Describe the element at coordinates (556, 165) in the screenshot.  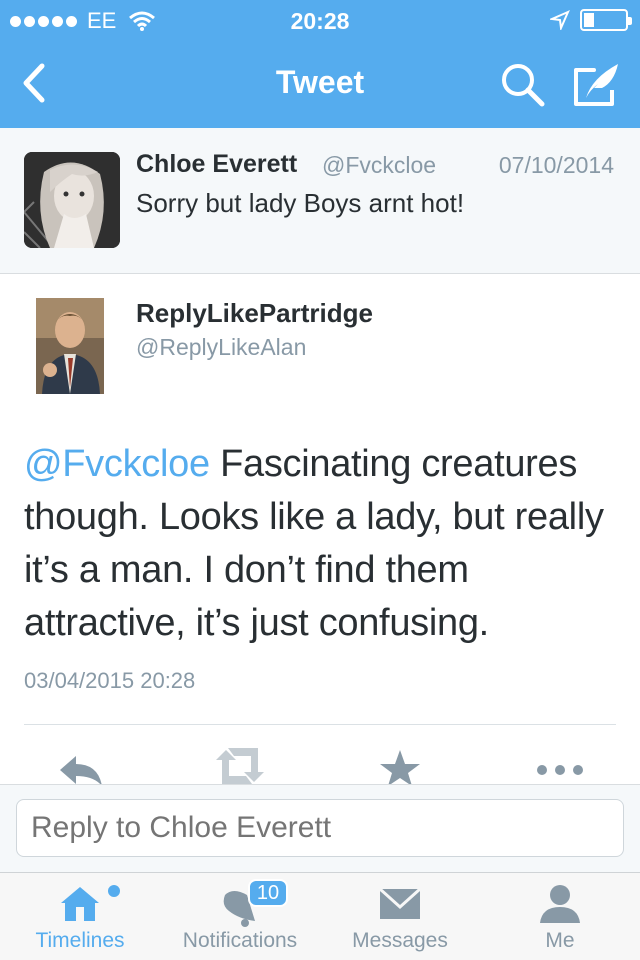
I see `tweet-date: 07/10/2014` at that location.